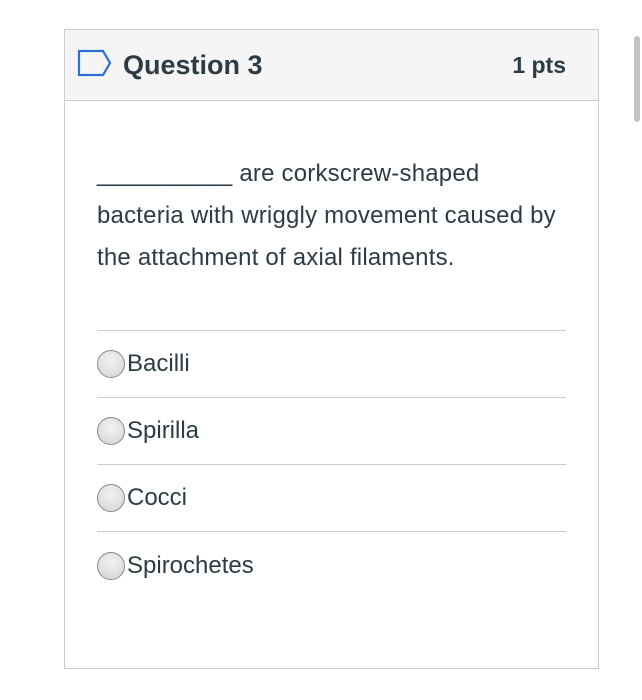  I want to click on question-header: Question 3 1 pts, so click(331, 65).